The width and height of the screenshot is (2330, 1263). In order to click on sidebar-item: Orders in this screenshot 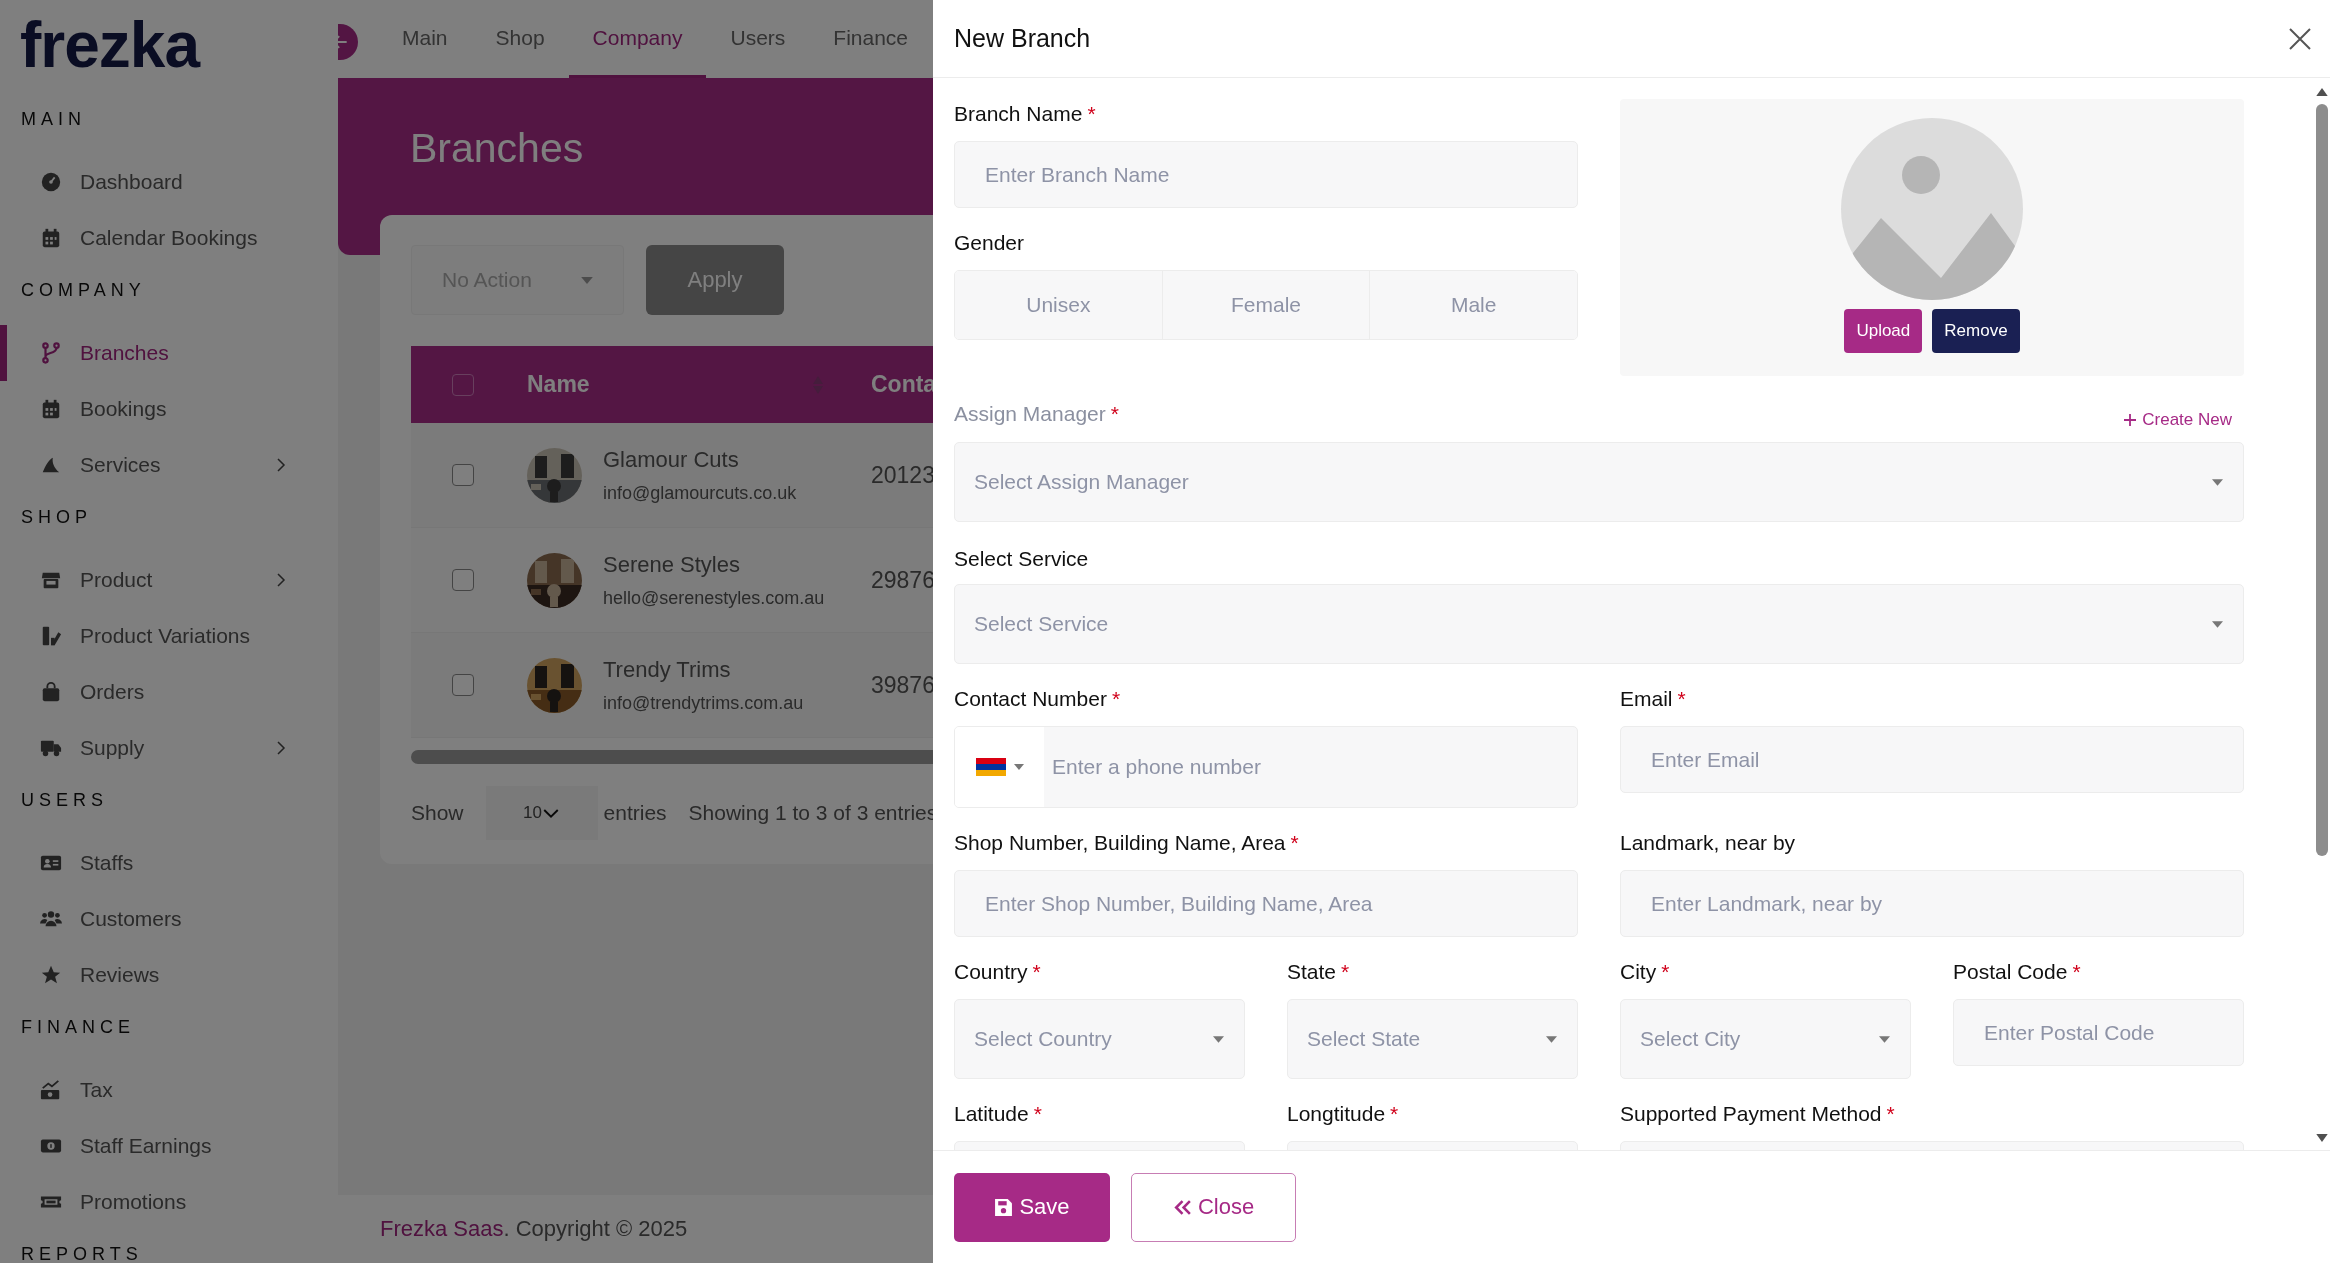, I will do `click(169, 692)`.